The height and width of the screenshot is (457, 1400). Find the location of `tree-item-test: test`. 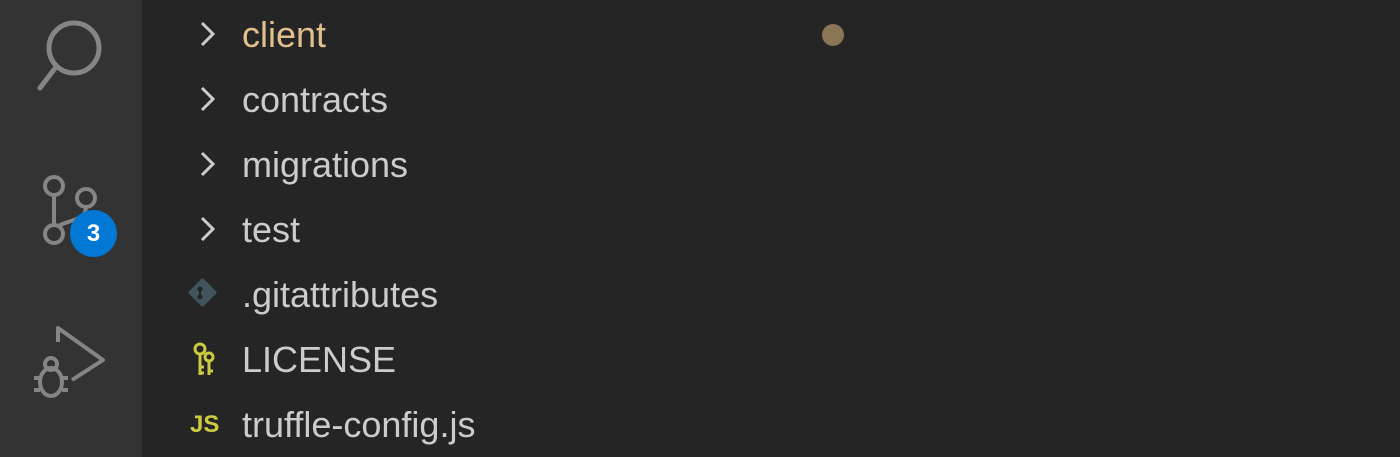

tree-item-test: test is located at coordinates (771, 229).